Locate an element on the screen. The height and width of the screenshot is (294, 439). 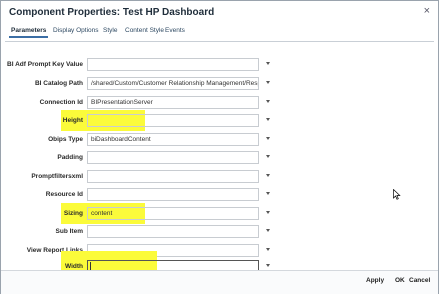
resource-id-input is located at coordinates (173, 194).